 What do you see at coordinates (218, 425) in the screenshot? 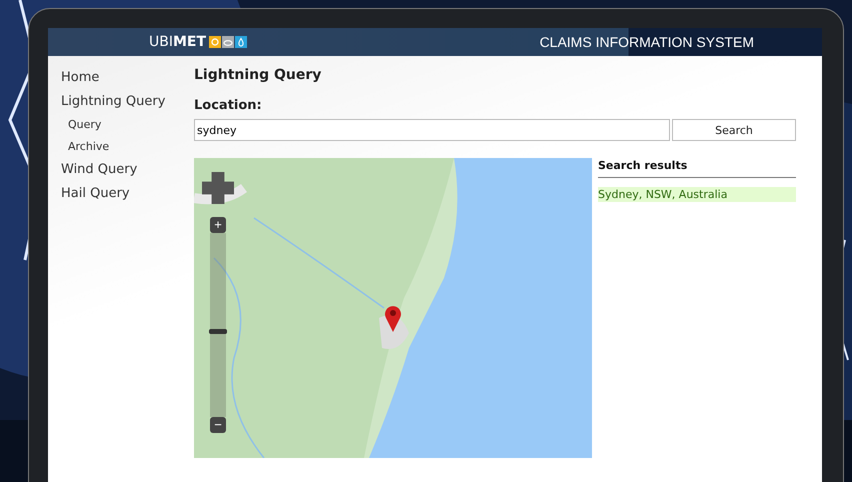
I see `zoom-out-button: −` at bounding box center [218, 425].